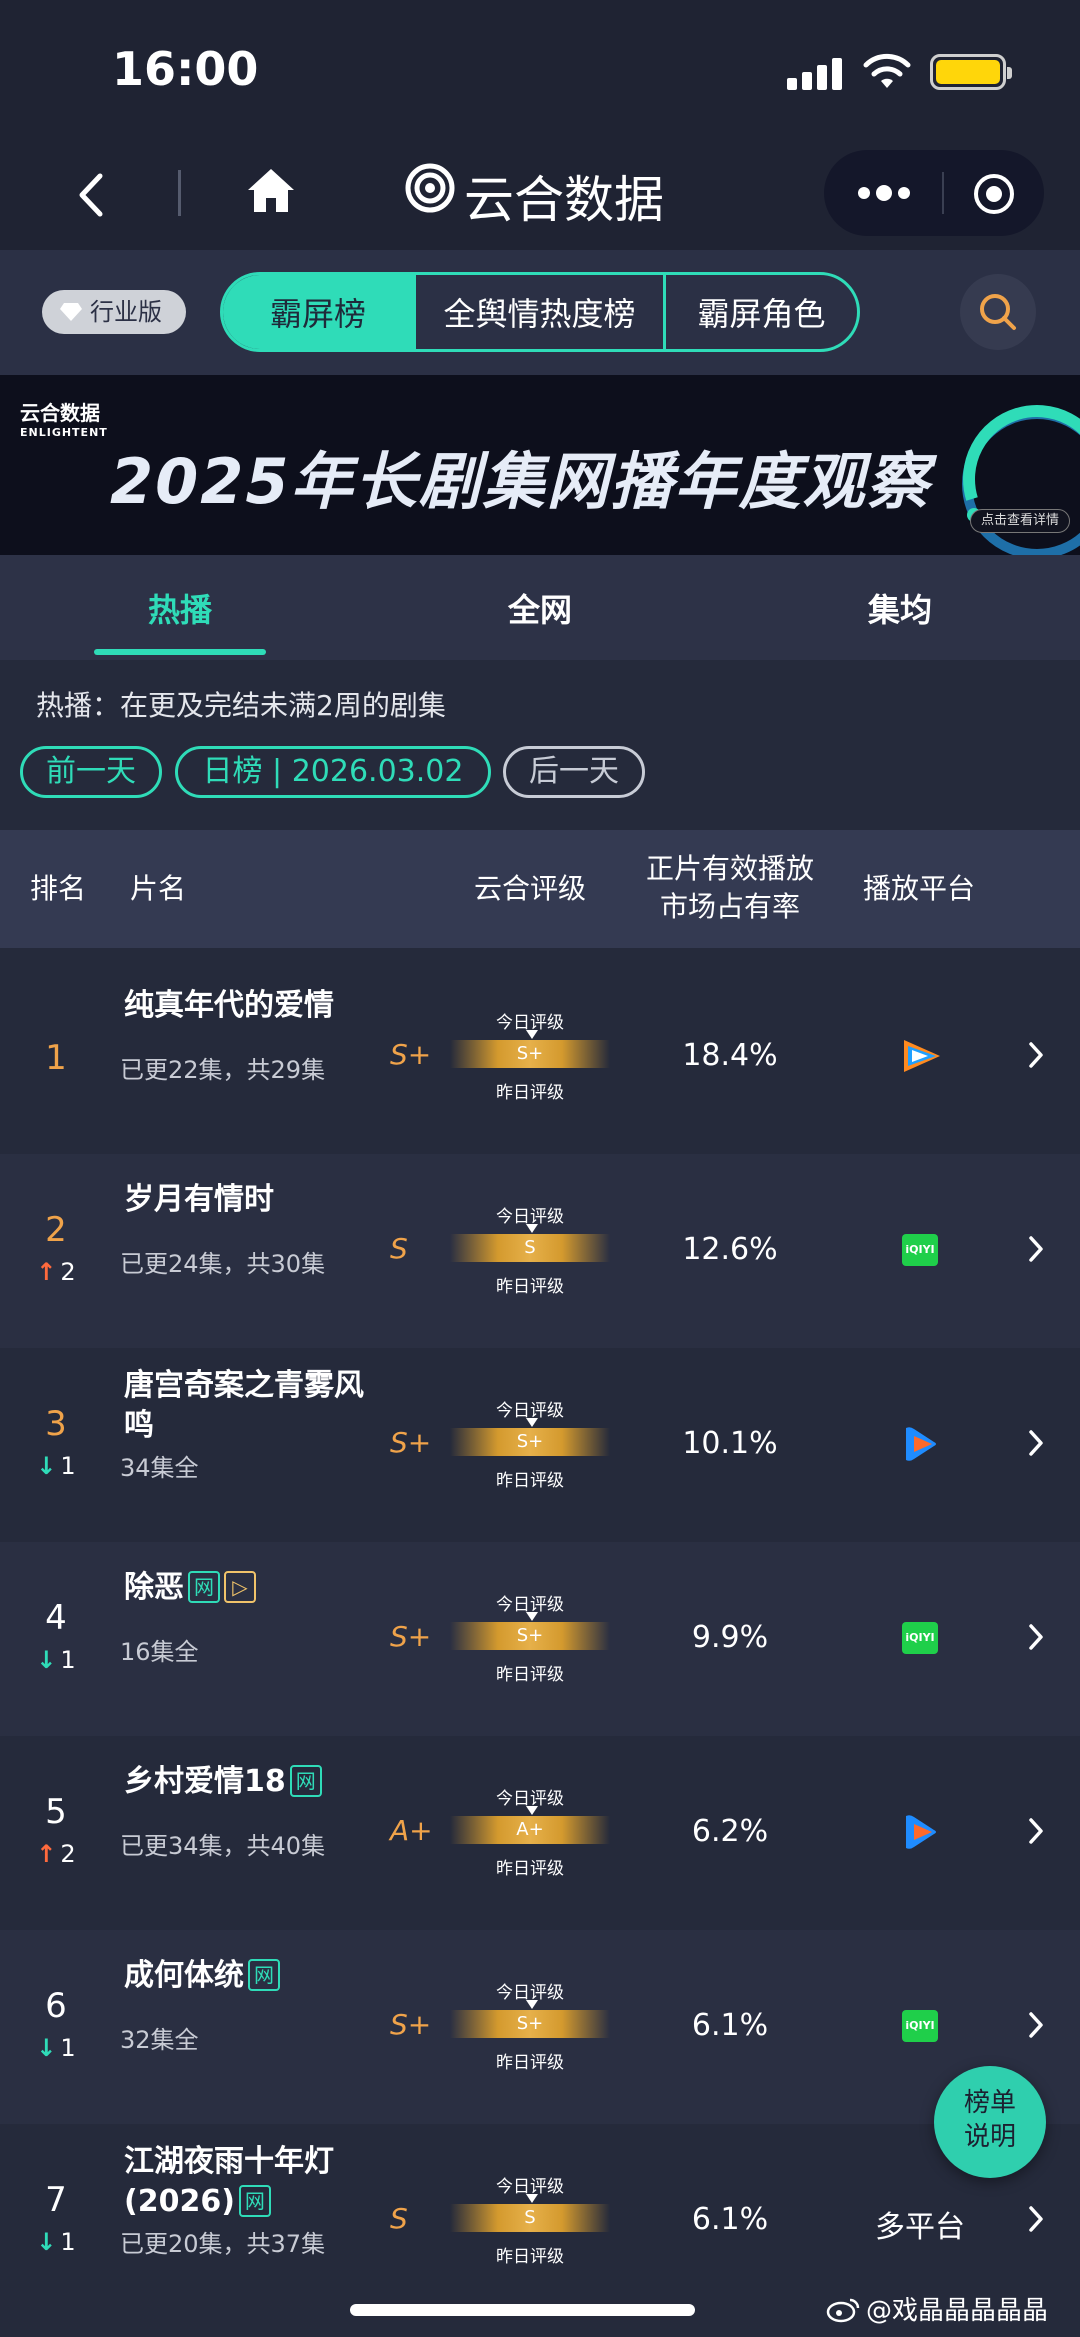 This screenshot has width=1080, height=2337. What do you see at coordinates (920, 1056) in the screenshot?
I see `tencent-video-icon` at bounding box center [920, 1056].